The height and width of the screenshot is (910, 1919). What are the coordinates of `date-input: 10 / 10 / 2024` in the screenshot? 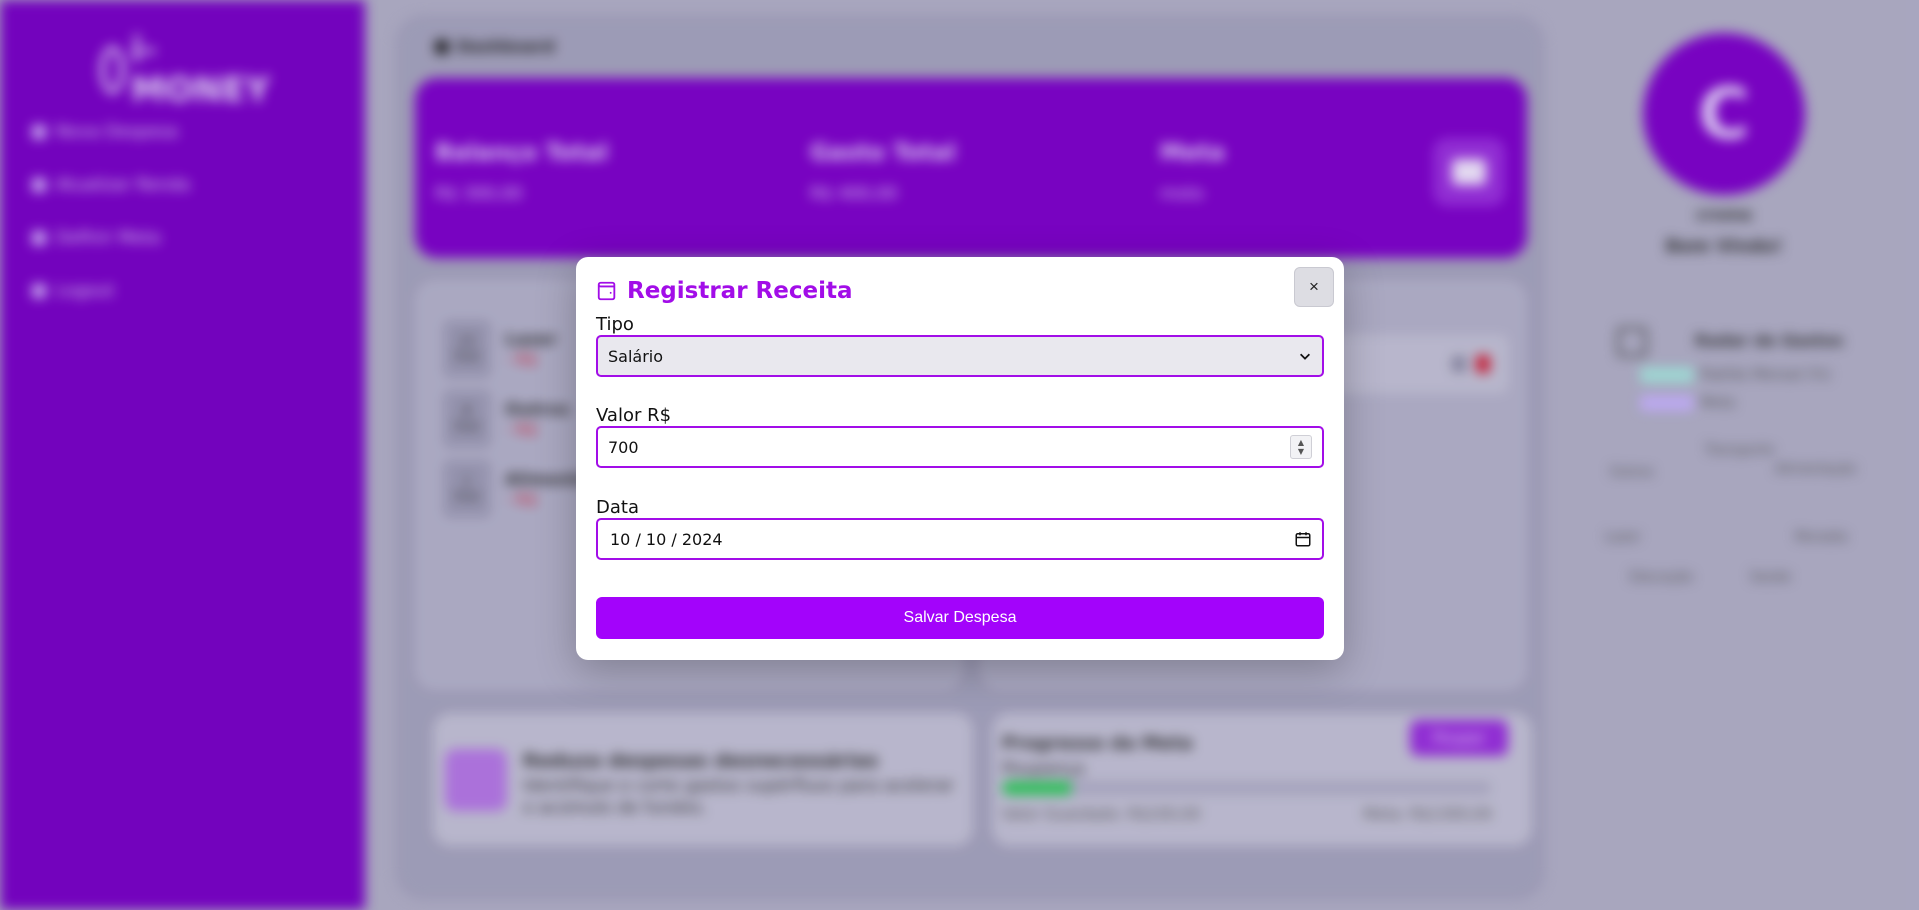 It's located at (960, 539).